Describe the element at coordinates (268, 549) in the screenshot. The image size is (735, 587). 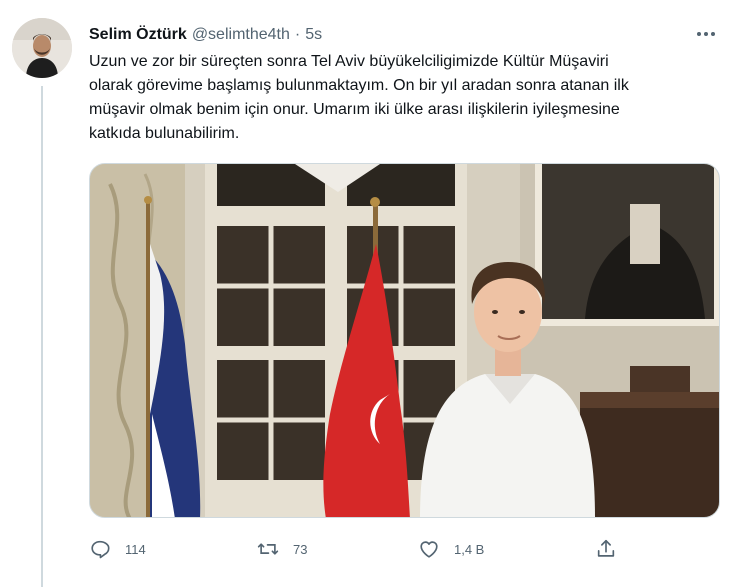
I see `retweet-icon` at that location.